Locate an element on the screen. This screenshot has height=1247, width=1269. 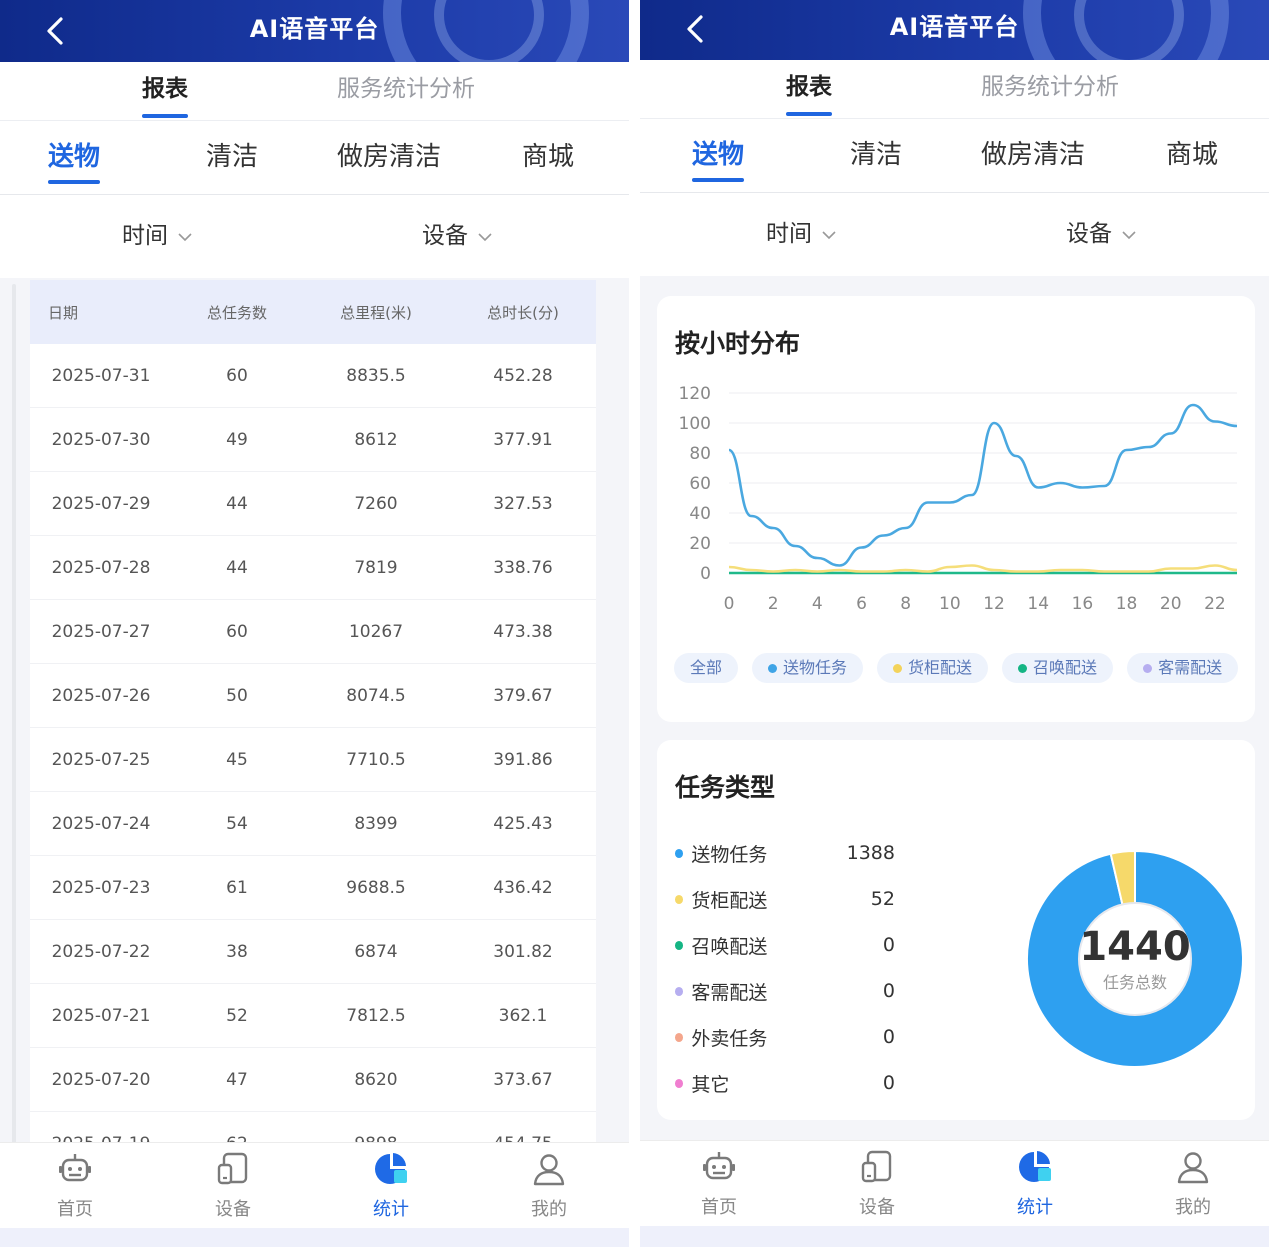
x-tick-label: 0 is located at coordinates (729, 604).